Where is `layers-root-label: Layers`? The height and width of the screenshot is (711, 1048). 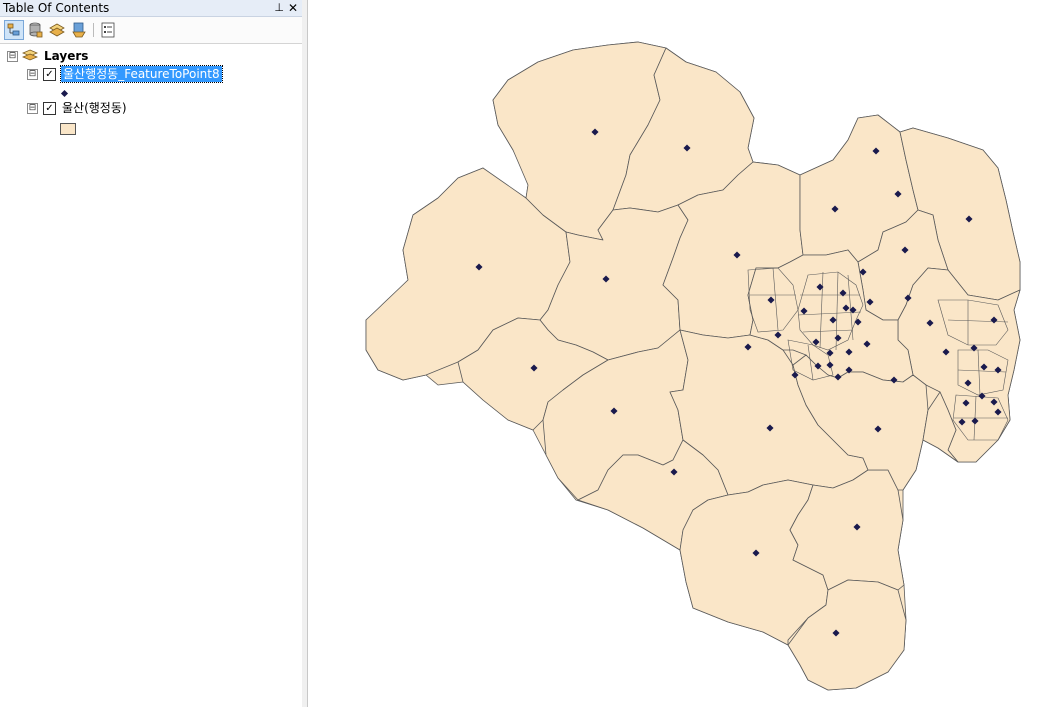
layers-root-label: Layers is located at coordinates (66, 56).